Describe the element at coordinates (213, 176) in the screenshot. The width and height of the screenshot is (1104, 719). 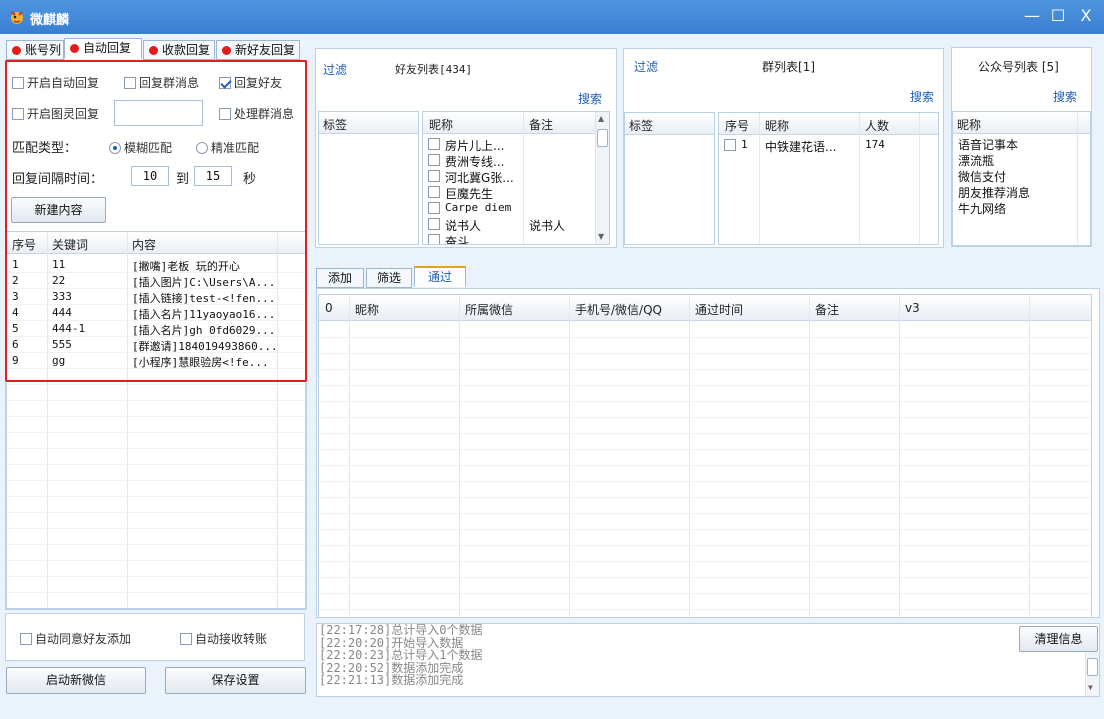
I see `interval-to-input: 15` at that location.